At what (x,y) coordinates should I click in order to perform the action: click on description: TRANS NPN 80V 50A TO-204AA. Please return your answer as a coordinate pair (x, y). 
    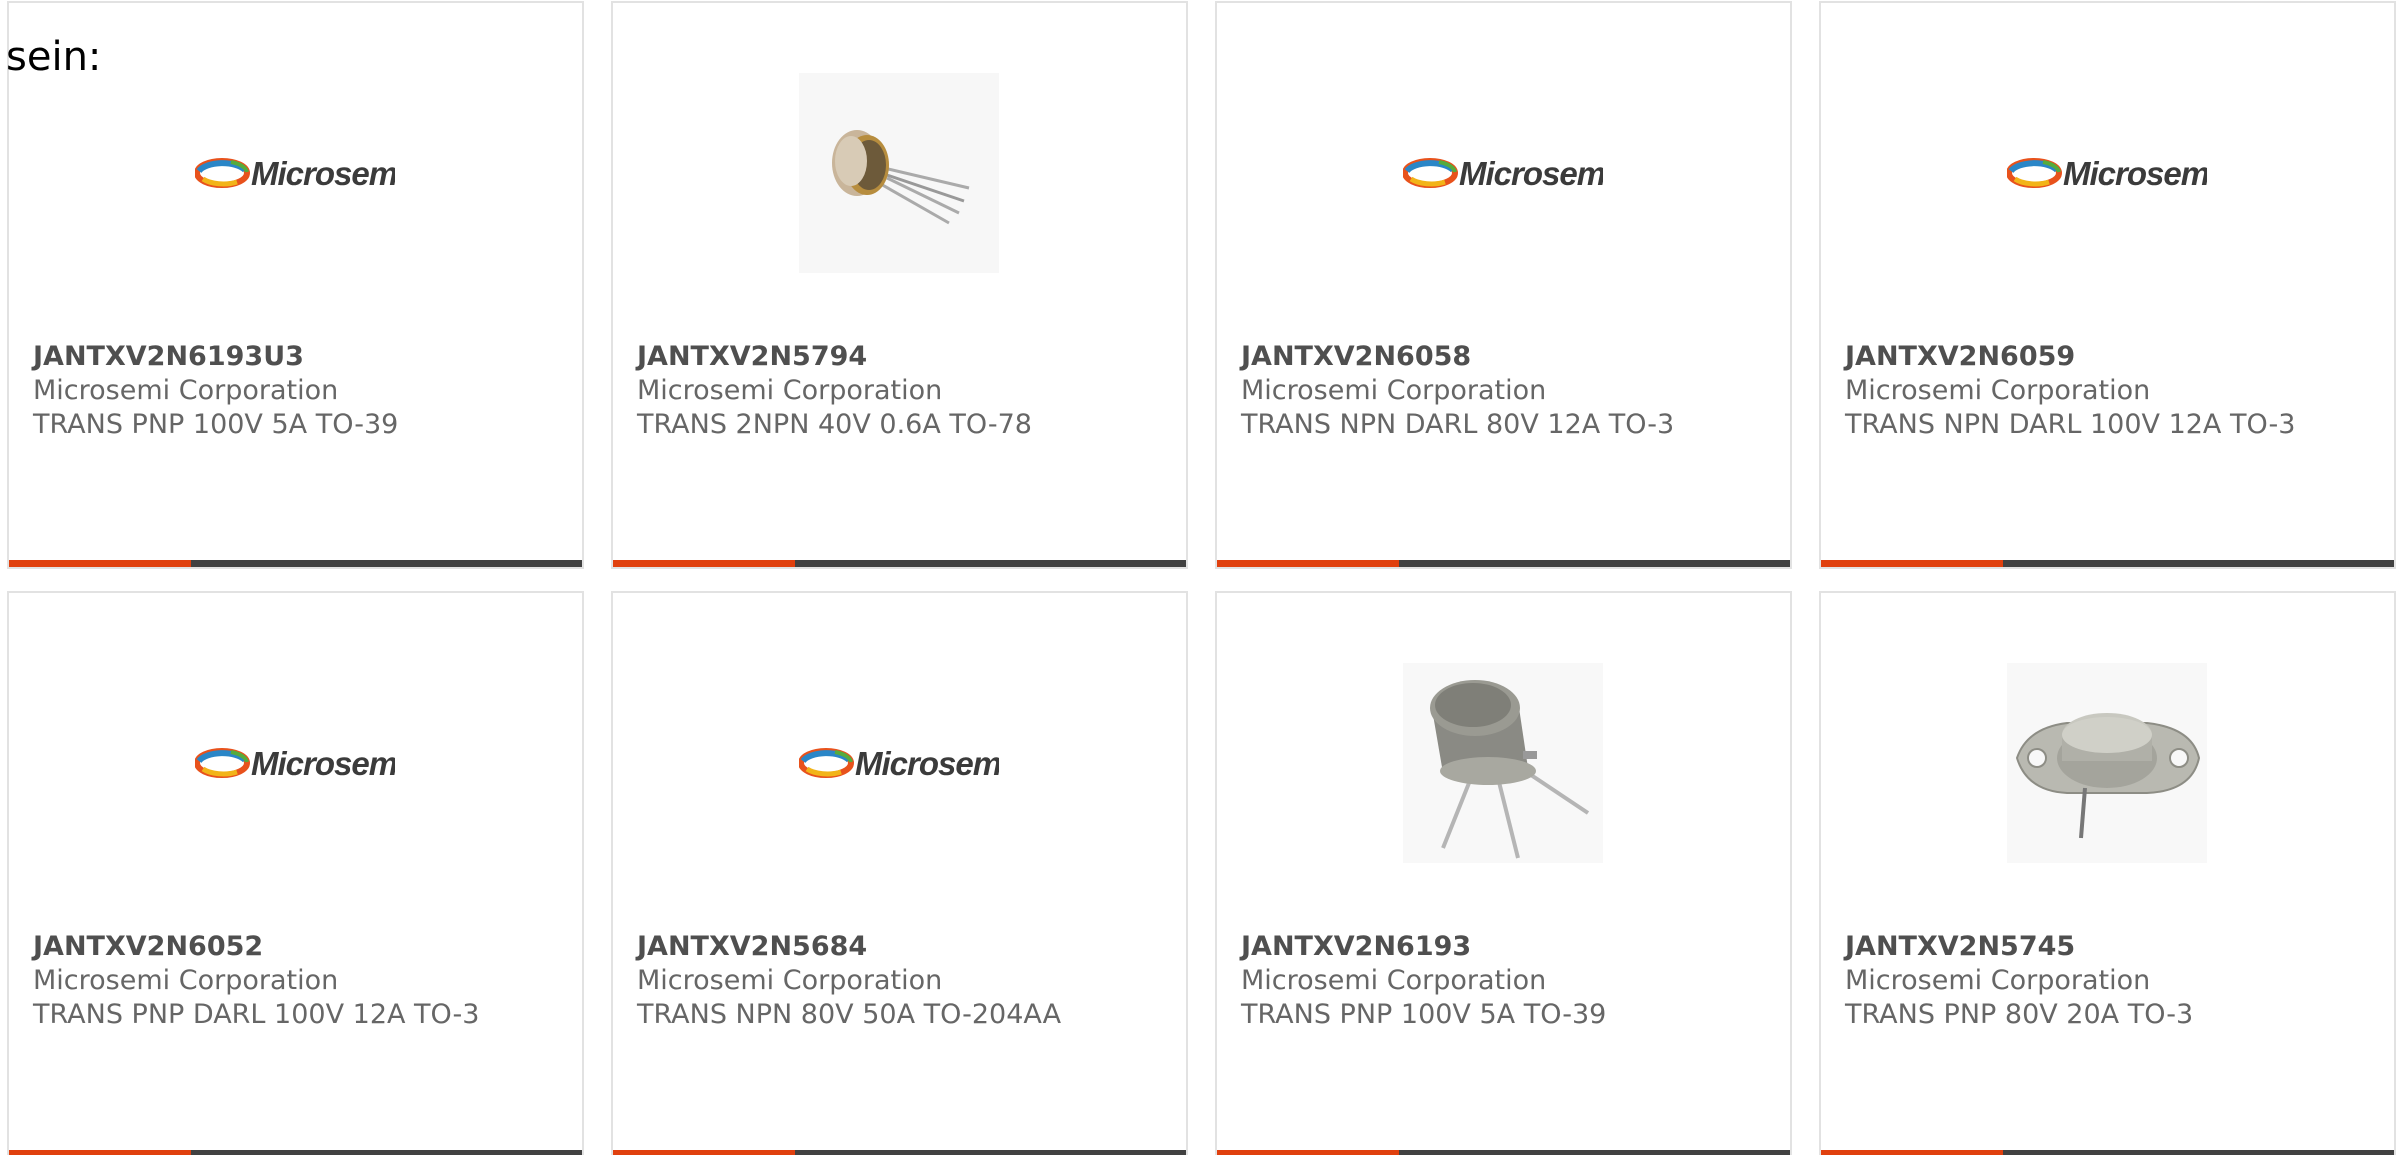
    Looking at the image, I should click on (849, 1014).